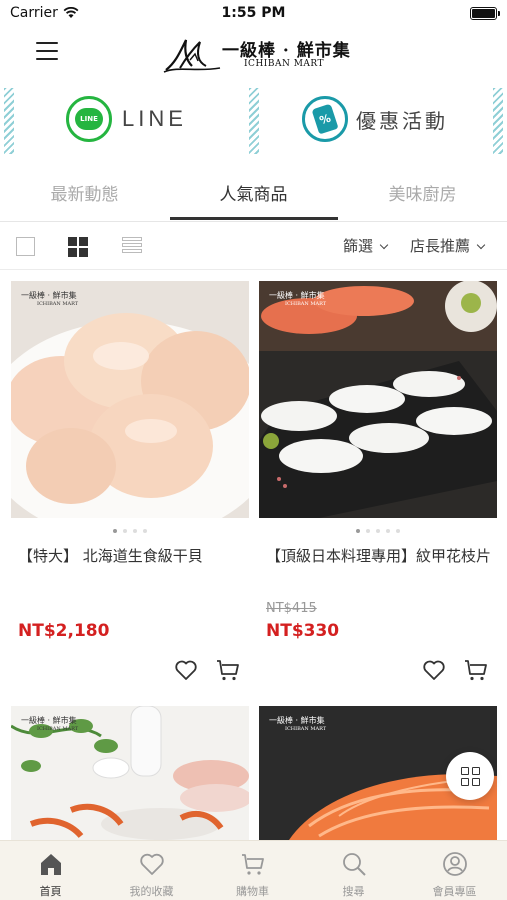 The image size is (507, 900). I want to click on discount-tag-icon: %, so click(325, 119).